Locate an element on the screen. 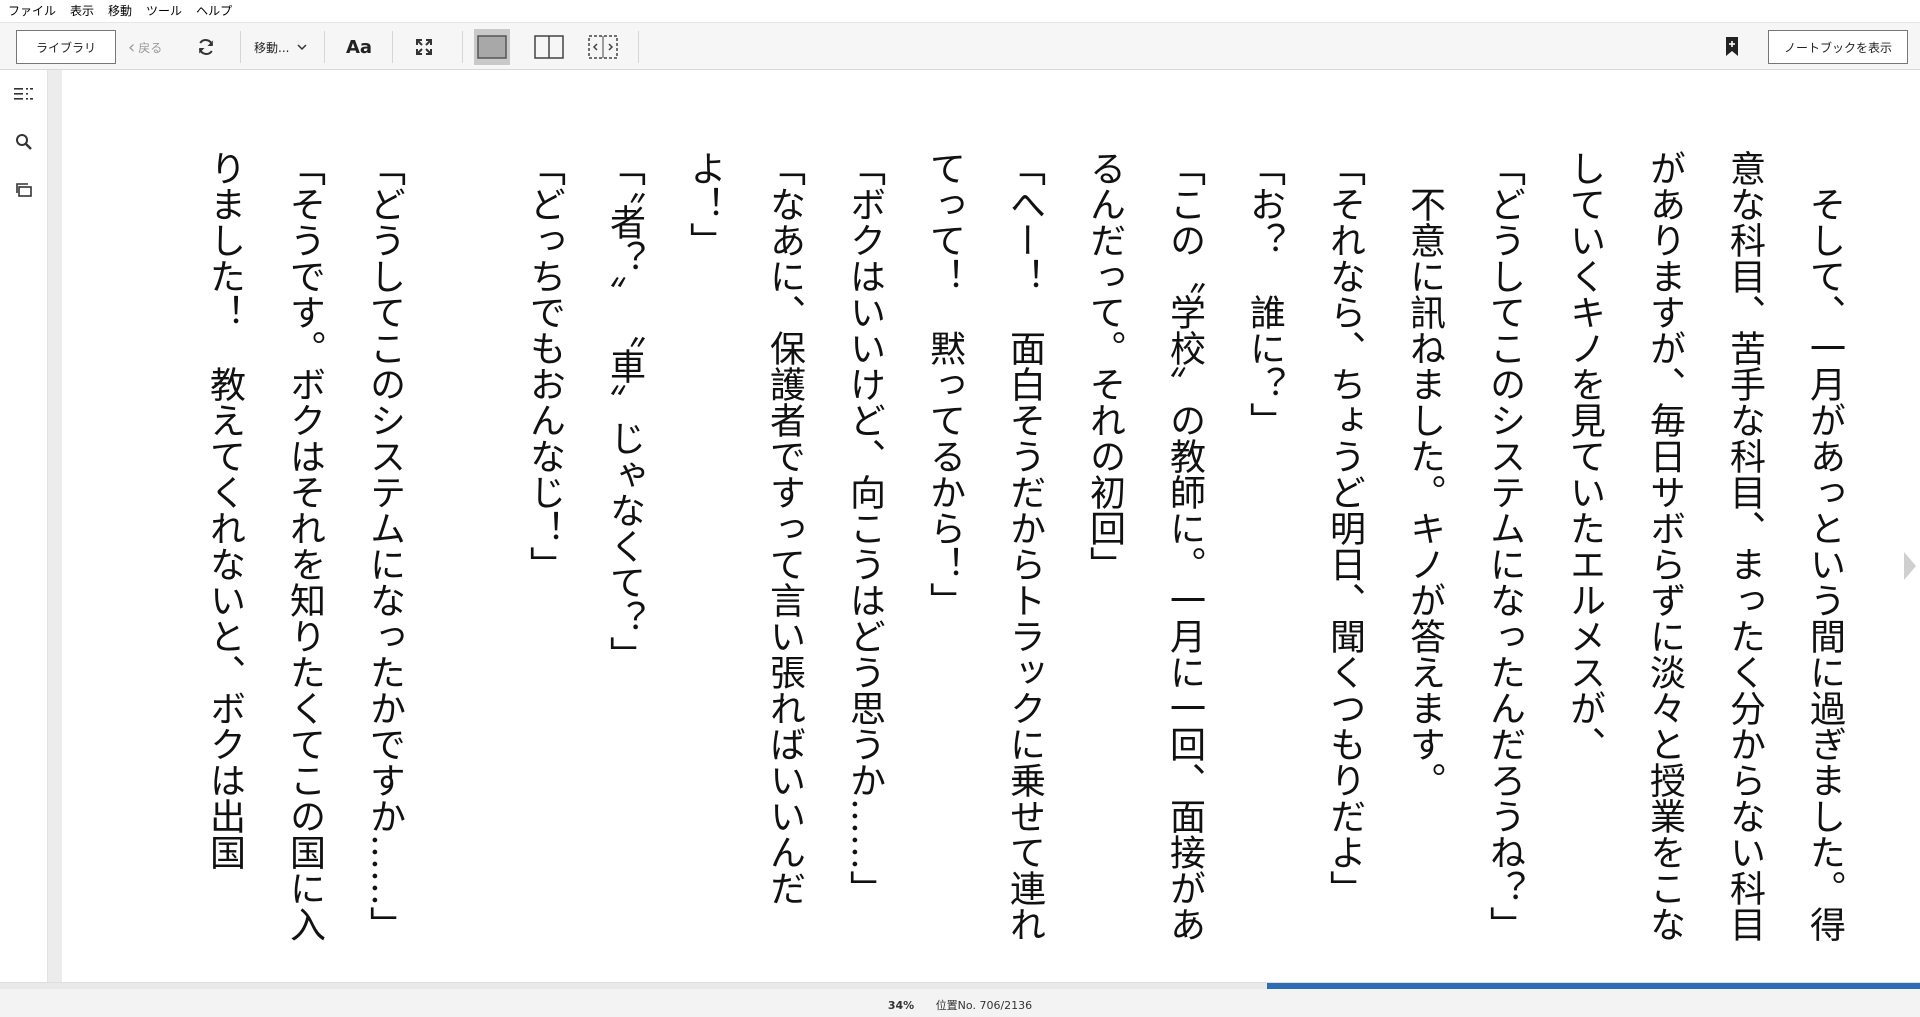 The image size is (1920, 1017). flashcards-icon is located at coordinates (24, 190).